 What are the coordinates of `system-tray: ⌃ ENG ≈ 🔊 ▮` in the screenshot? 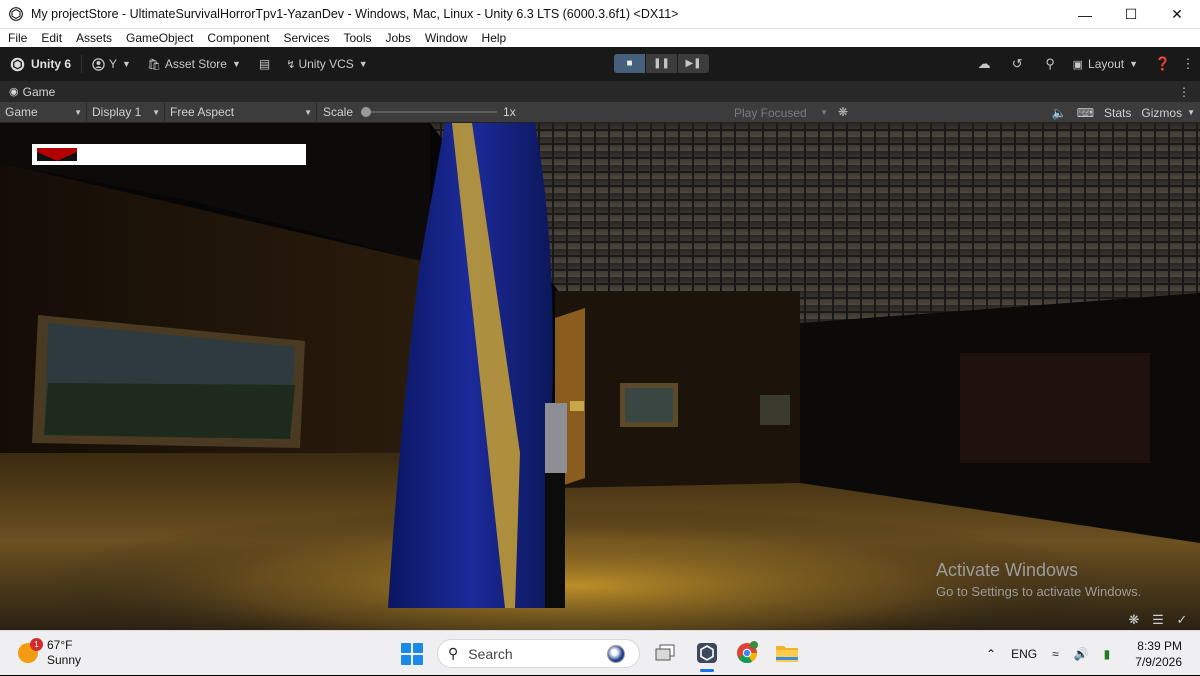 It's located at (1055, 653).